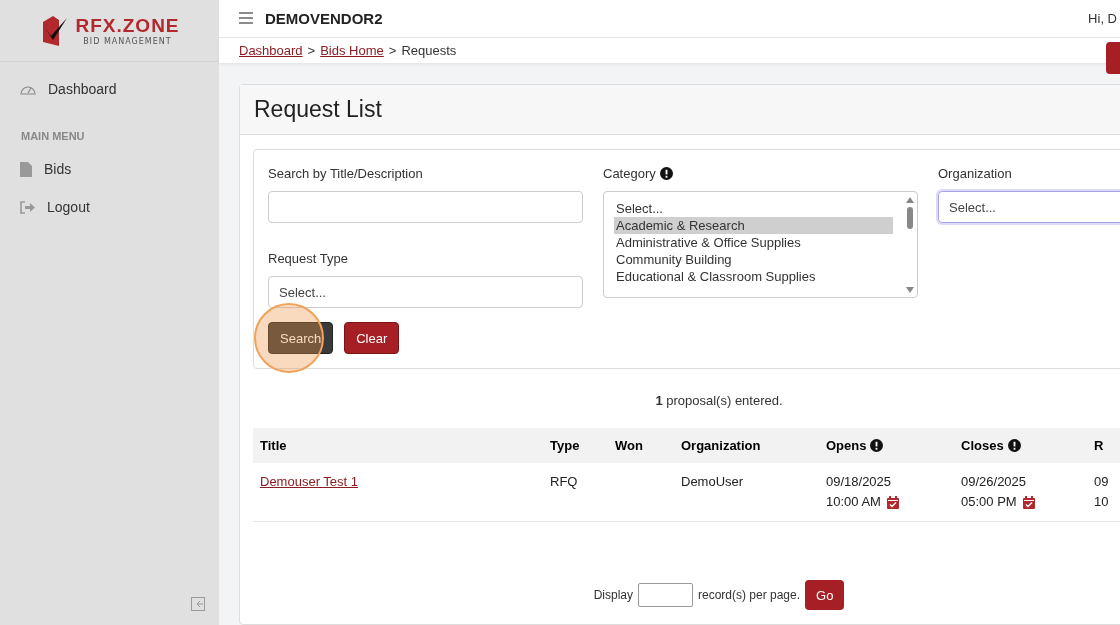 This screenshot has width=1120, height=625. Describe the element at coordinates (825, 595) in the screenshot. I see `go-button: Go` at that location.